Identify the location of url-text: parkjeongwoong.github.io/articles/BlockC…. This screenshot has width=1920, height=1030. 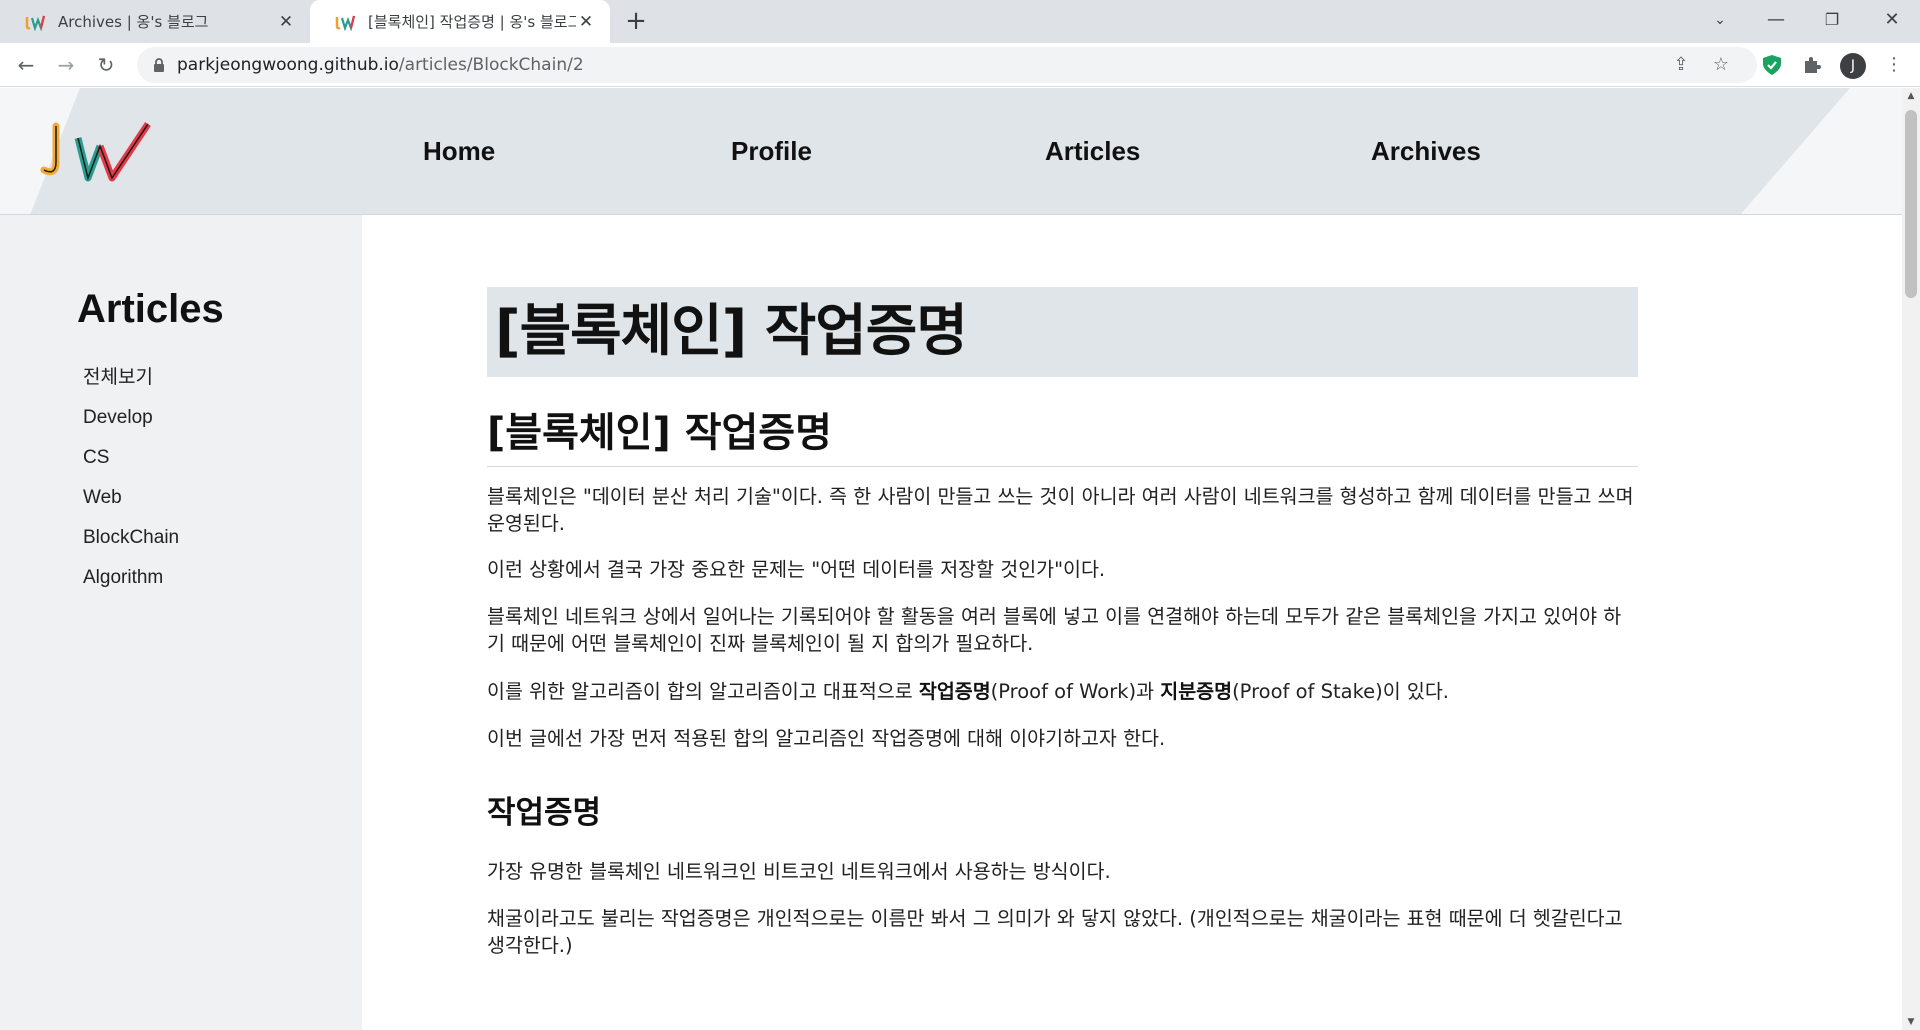
(380, 65).